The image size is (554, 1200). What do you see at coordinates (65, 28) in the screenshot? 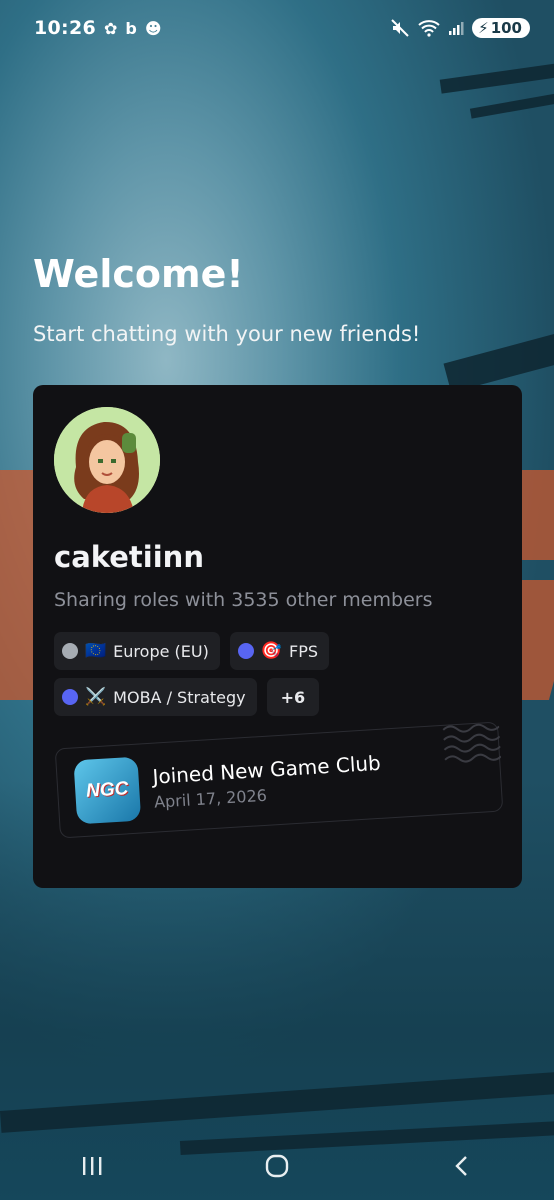
I see `clock: 10:26` at bounding box center [65, 28].